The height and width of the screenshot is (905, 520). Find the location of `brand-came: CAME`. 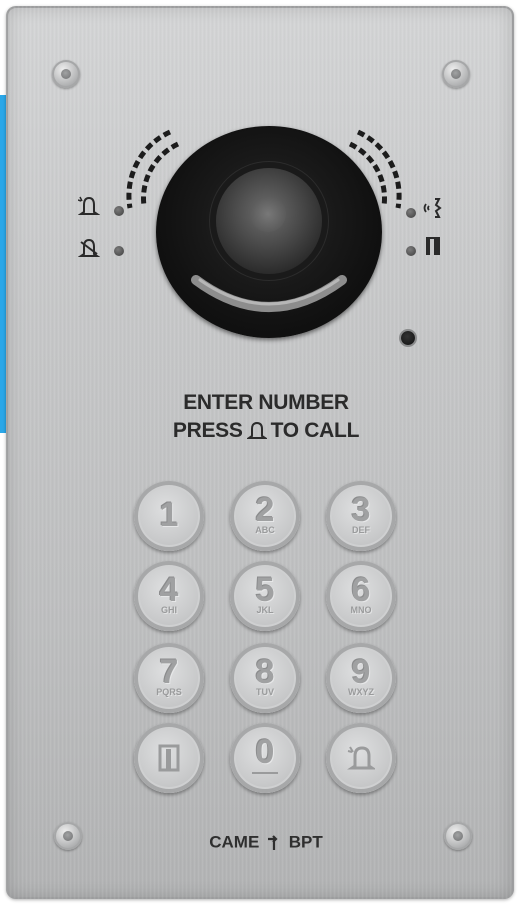

brand-came: CAME is located at coordinates (234, 842).